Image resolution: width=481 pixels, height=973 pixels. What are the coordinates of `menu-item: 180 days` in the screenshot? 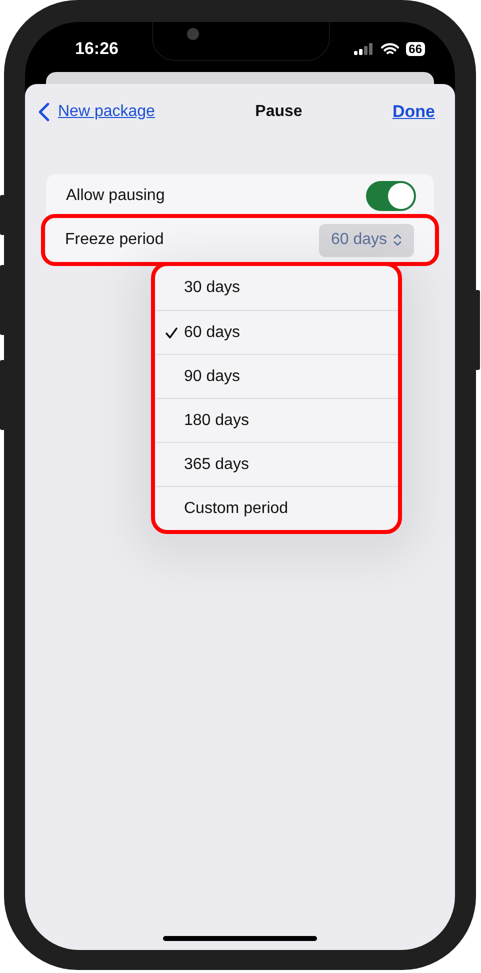 It's located at (276, 420).